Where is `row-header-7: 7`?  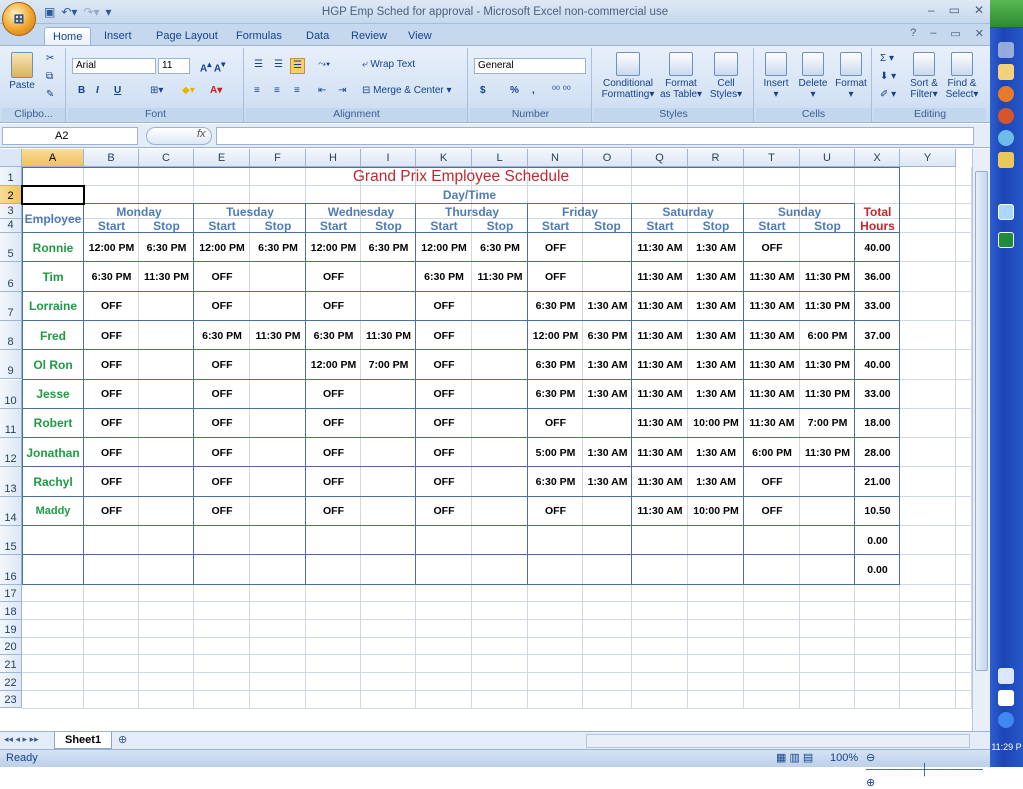
row-header-7: 7 is located at coordinates (11, 306).